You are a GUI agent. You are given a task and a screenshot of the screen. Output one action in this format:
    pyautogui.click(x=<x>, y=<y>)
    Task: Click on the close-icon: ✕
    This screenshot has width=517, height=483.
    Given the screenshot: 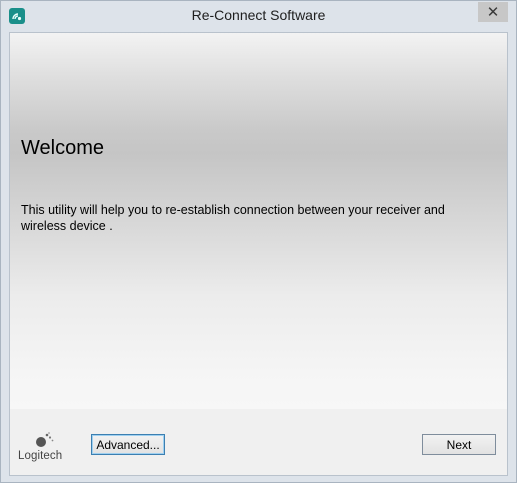 What is the action you would take?
    pyautogui.click(x=493, y=12)
    